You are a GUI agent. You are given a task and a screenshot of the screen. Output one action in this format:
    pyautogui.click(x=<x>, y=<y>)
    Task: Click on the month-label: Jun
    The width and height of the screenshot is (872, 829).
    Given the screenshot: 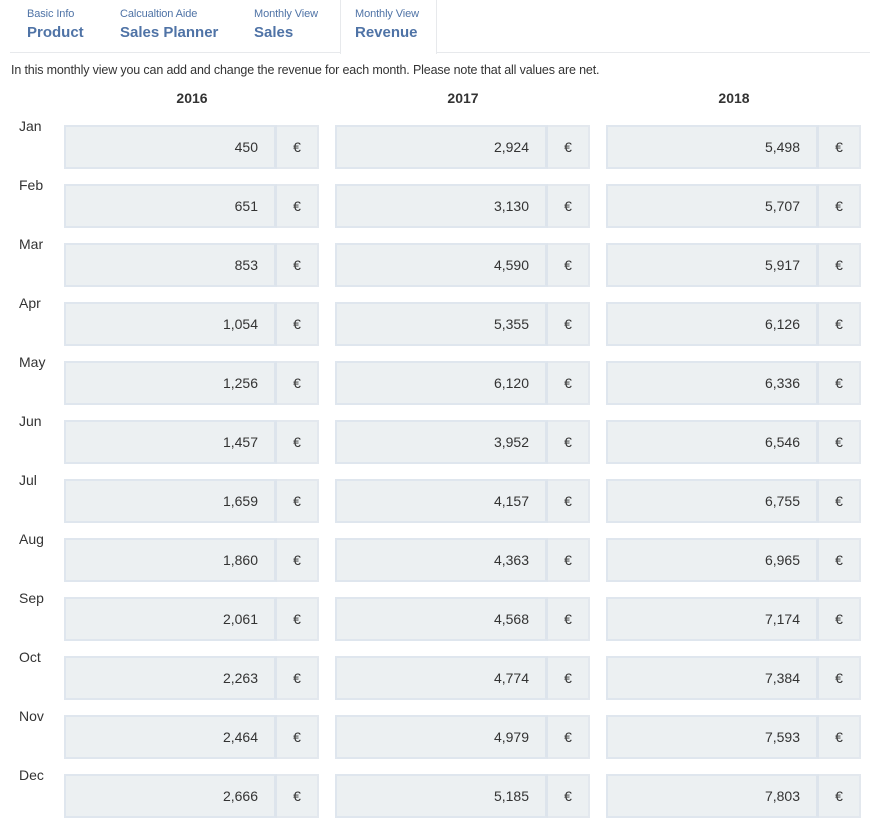 What is the action you would take?
    pyautogui.click(x=30, y=421)
    